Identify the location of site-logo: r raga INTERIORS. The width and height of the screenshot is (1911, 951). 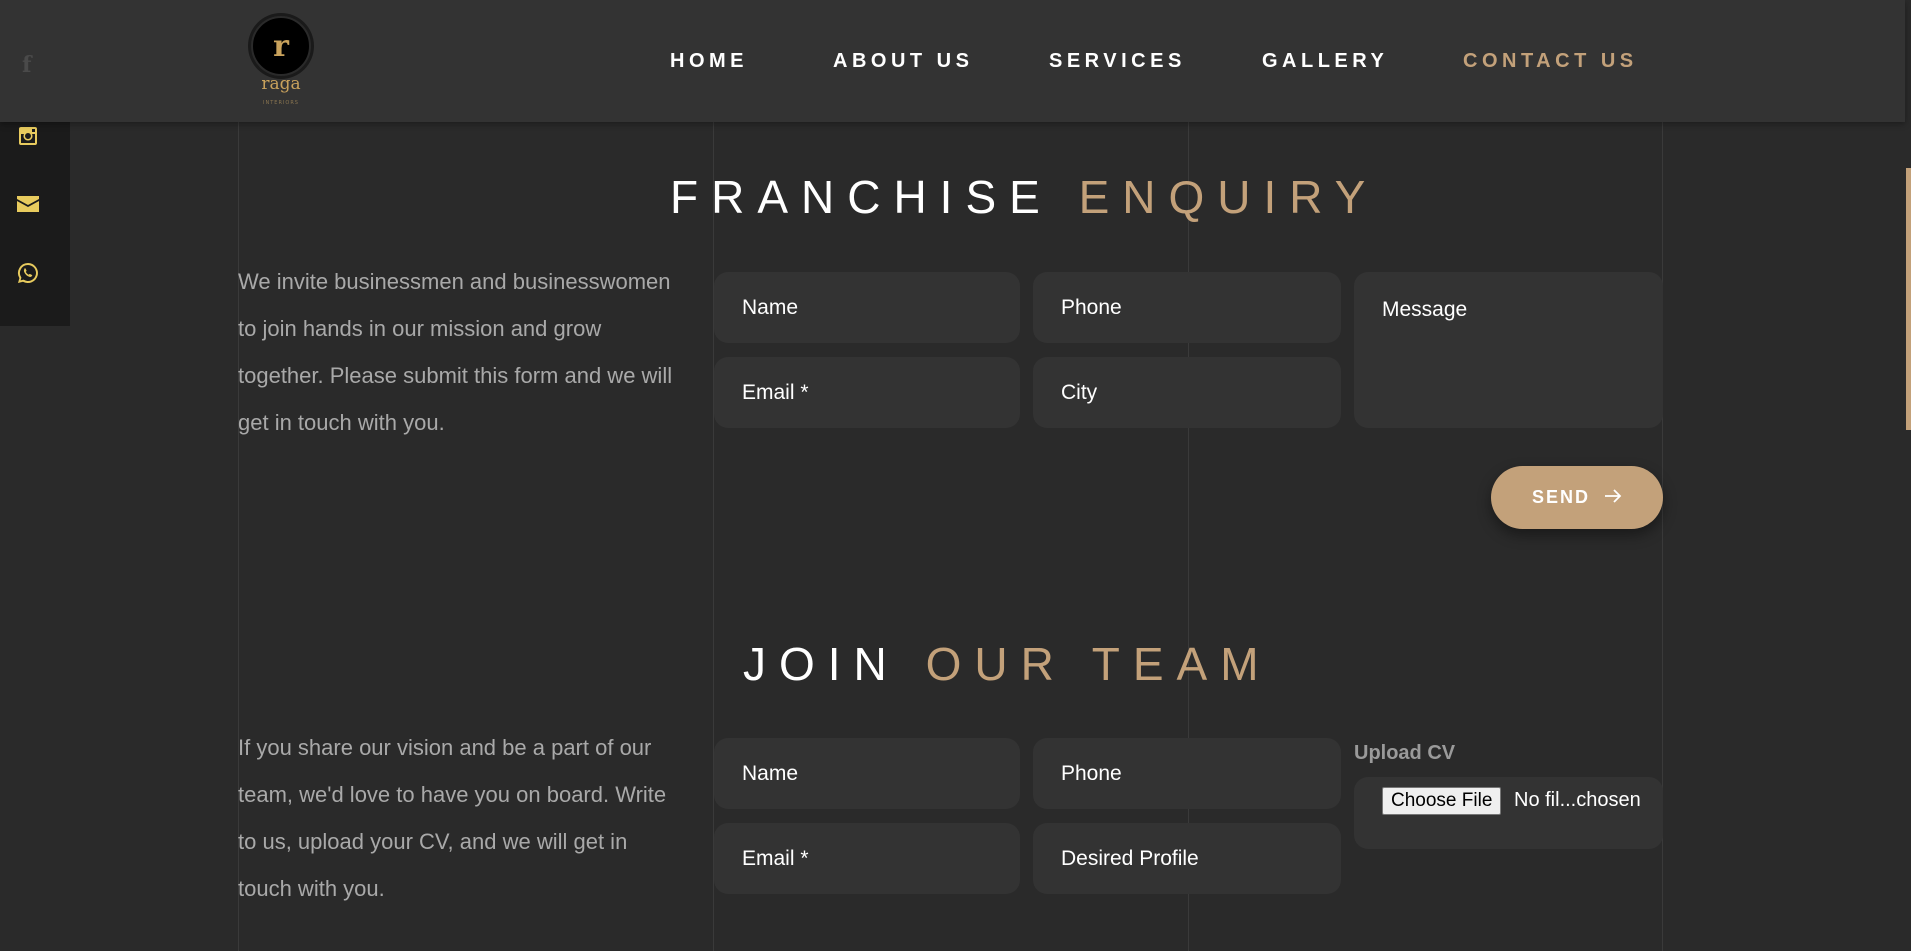
(281, 64).